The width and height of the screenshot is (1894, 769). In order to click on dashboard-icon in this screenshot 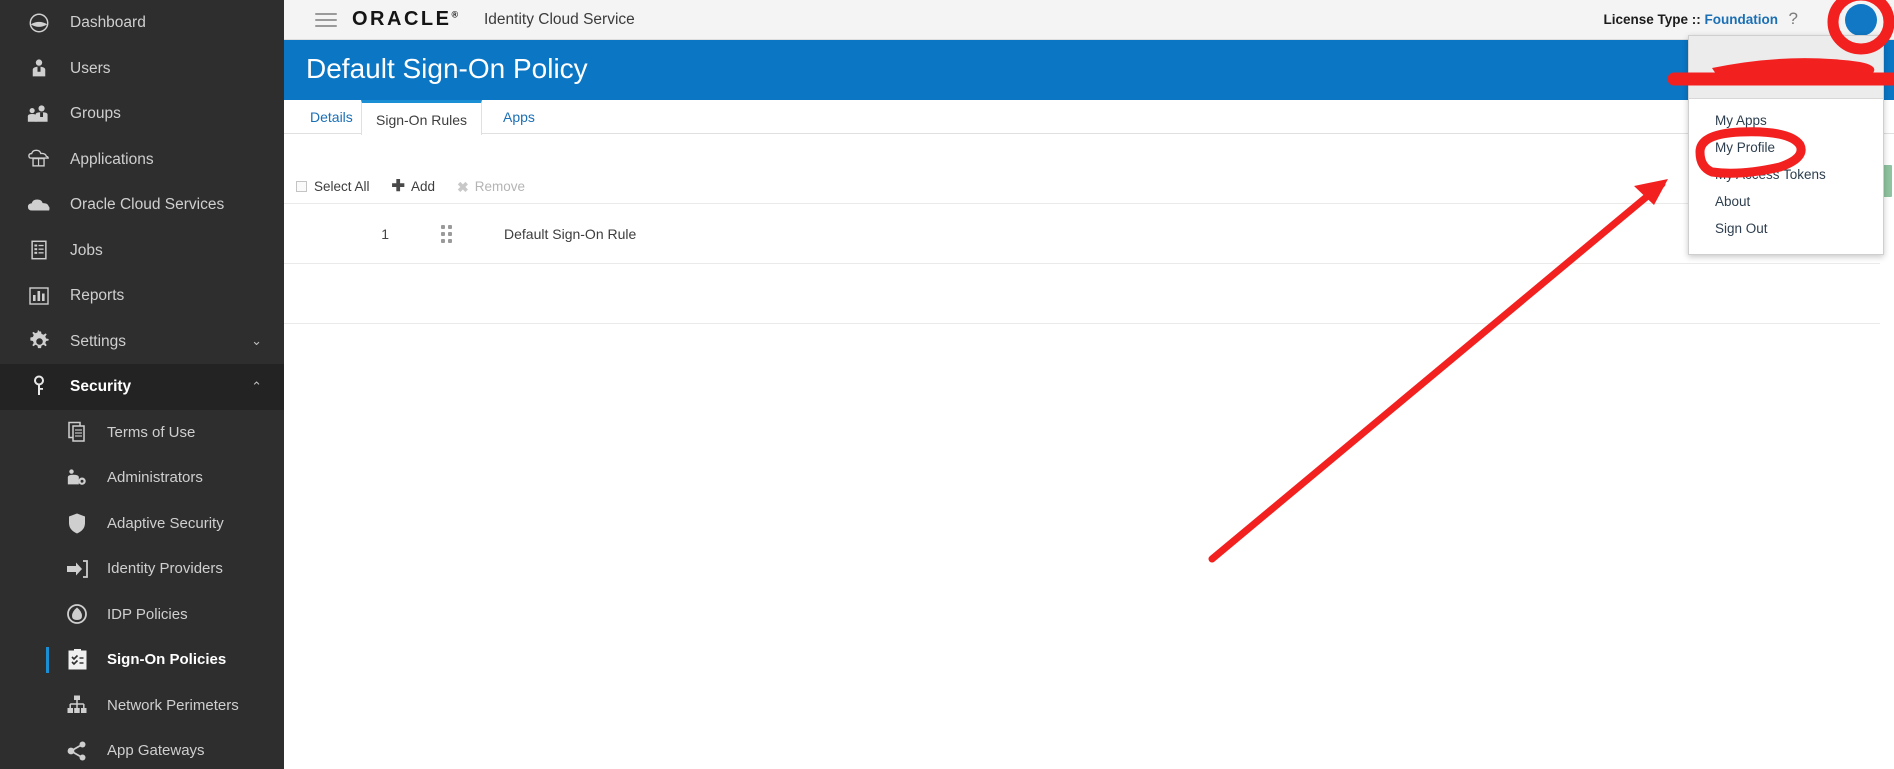, I will do `click(39, 23)`.